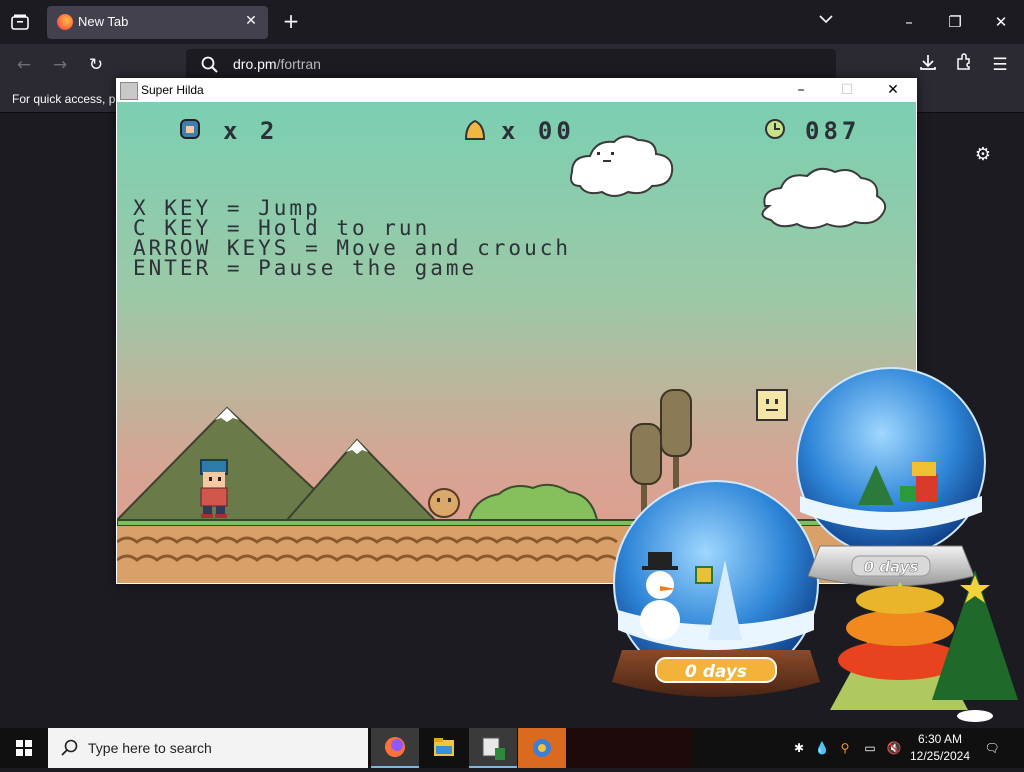 The height and width of the screenshot is (772, 1024). I want to click on restore-button: ❐, so click(955, 22).